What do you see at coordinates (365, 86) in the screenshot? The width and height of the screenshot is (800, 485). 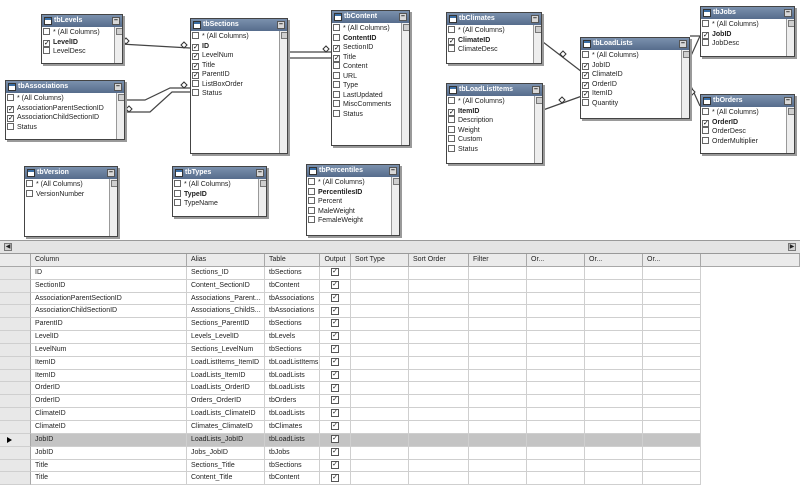 I see `table-column-row: Type` at bounding box center [365, 86].